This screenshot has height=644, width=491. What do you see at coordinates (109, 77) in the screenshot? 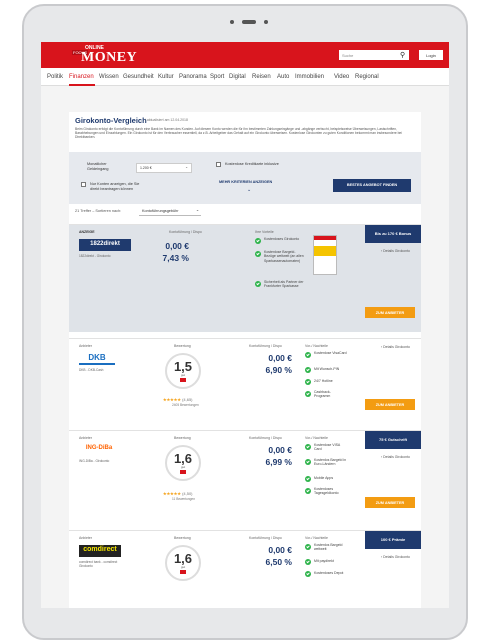
I see `nav-item-wissen: Wissen` at bounding box center [109, 77].